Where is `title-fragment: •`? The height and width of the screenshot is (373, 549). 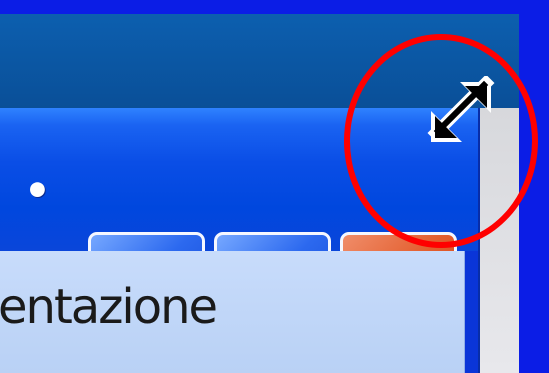 title-fragment: • is located at coordinates (37, 190).